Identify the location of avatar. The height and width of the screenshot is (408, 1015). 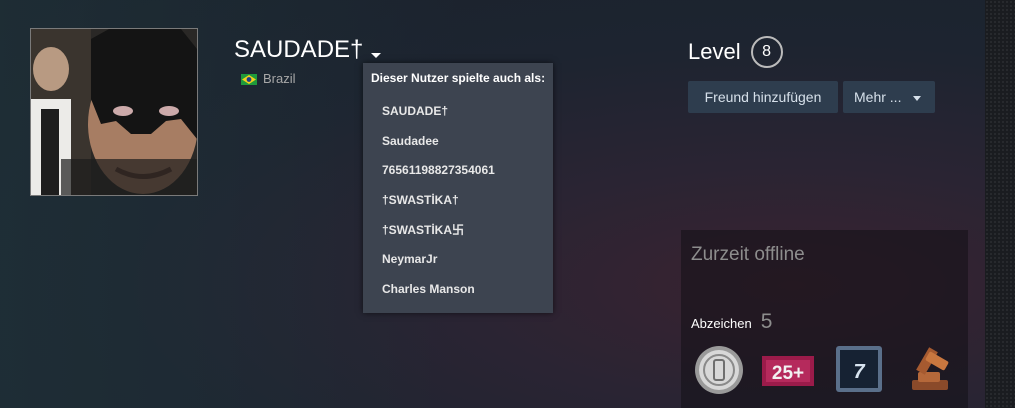
(114, 112).